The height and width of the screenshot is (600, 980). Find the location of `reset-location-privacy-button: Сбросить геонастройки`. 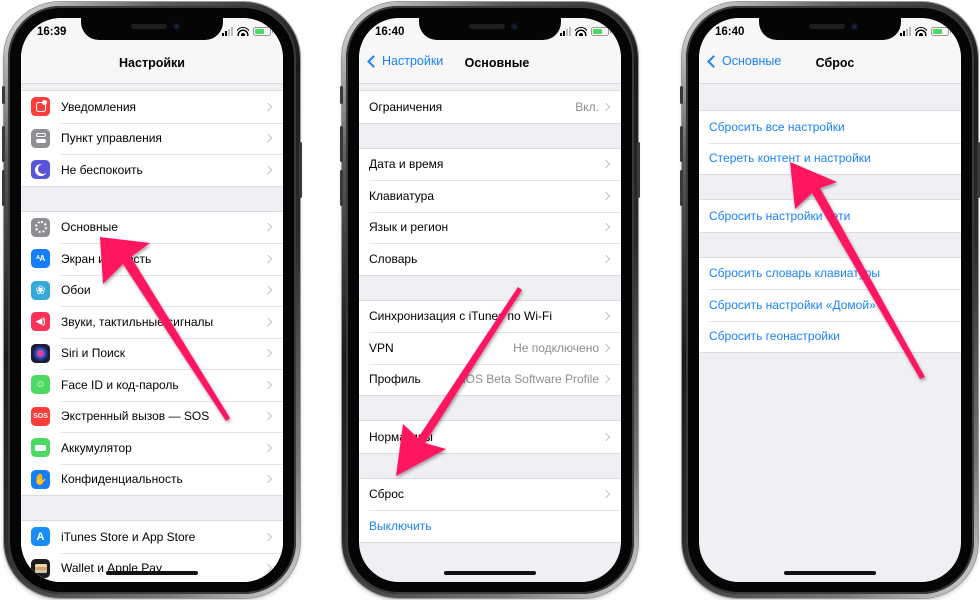

reset-location-privacy-button: Сбросить геонастройки is located at coordinates (830, 336).